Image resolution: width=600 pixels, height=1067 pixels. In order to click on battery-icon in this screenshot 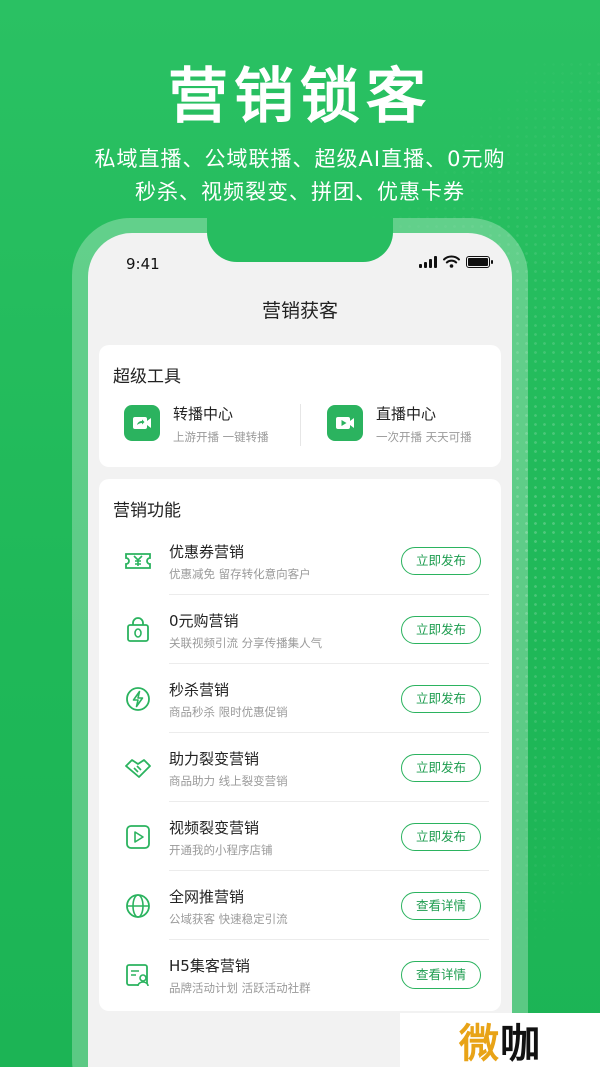, I will do `click(479, 261)`.